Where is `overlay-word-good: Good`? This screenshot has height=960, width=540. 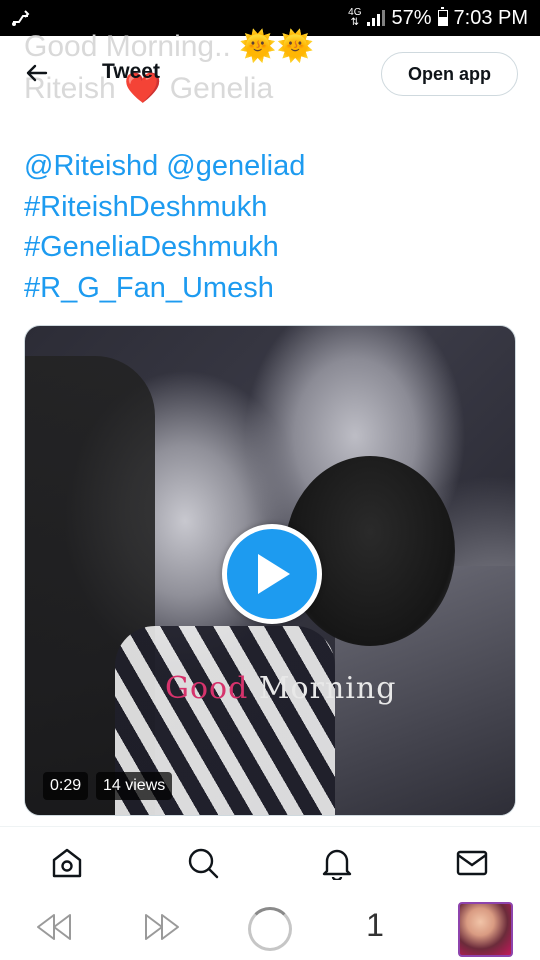 overlay-word-good: Good is located at coordinates (207, 688).